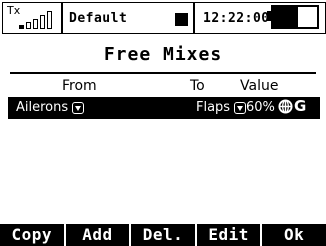 The height and width of the screenshot is (246, 326). What do you see at coordinates (96, 235) in the screenshot?
I see `add-button: Add` at bounding box center [96, 235].